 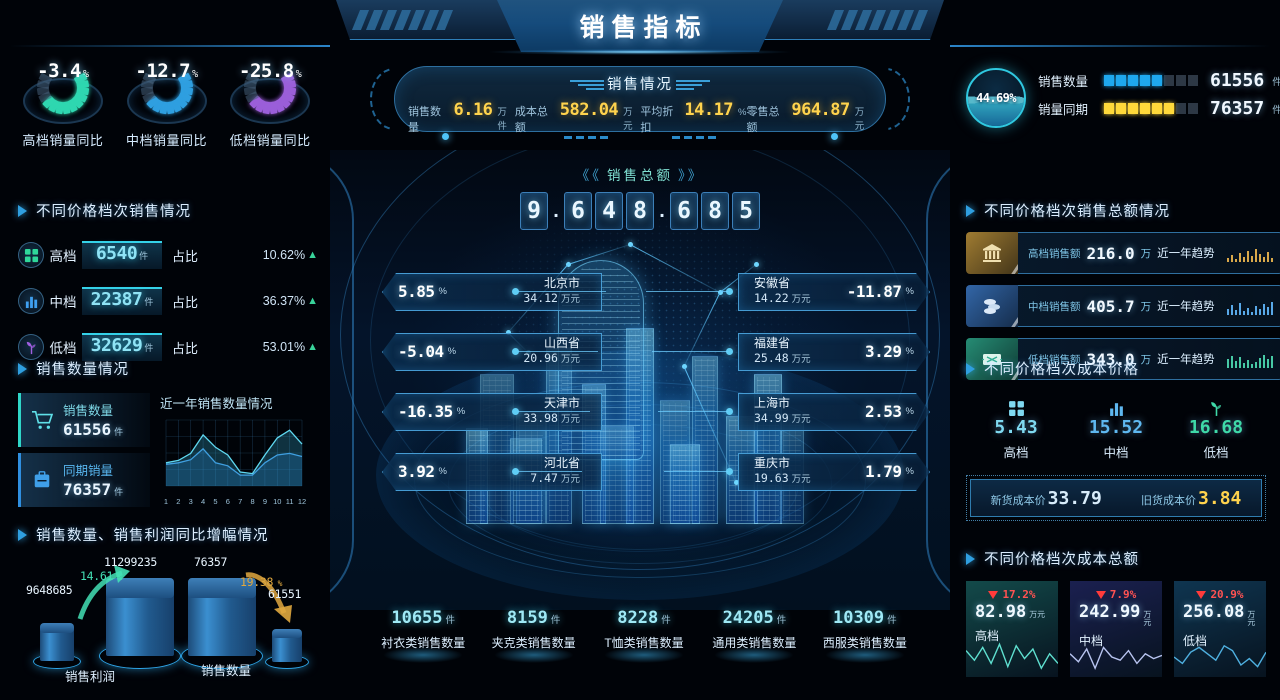 I want to click on cost-total-card-1: 7.9% 242.99 万元 中档, so click(x=1116, y=629).